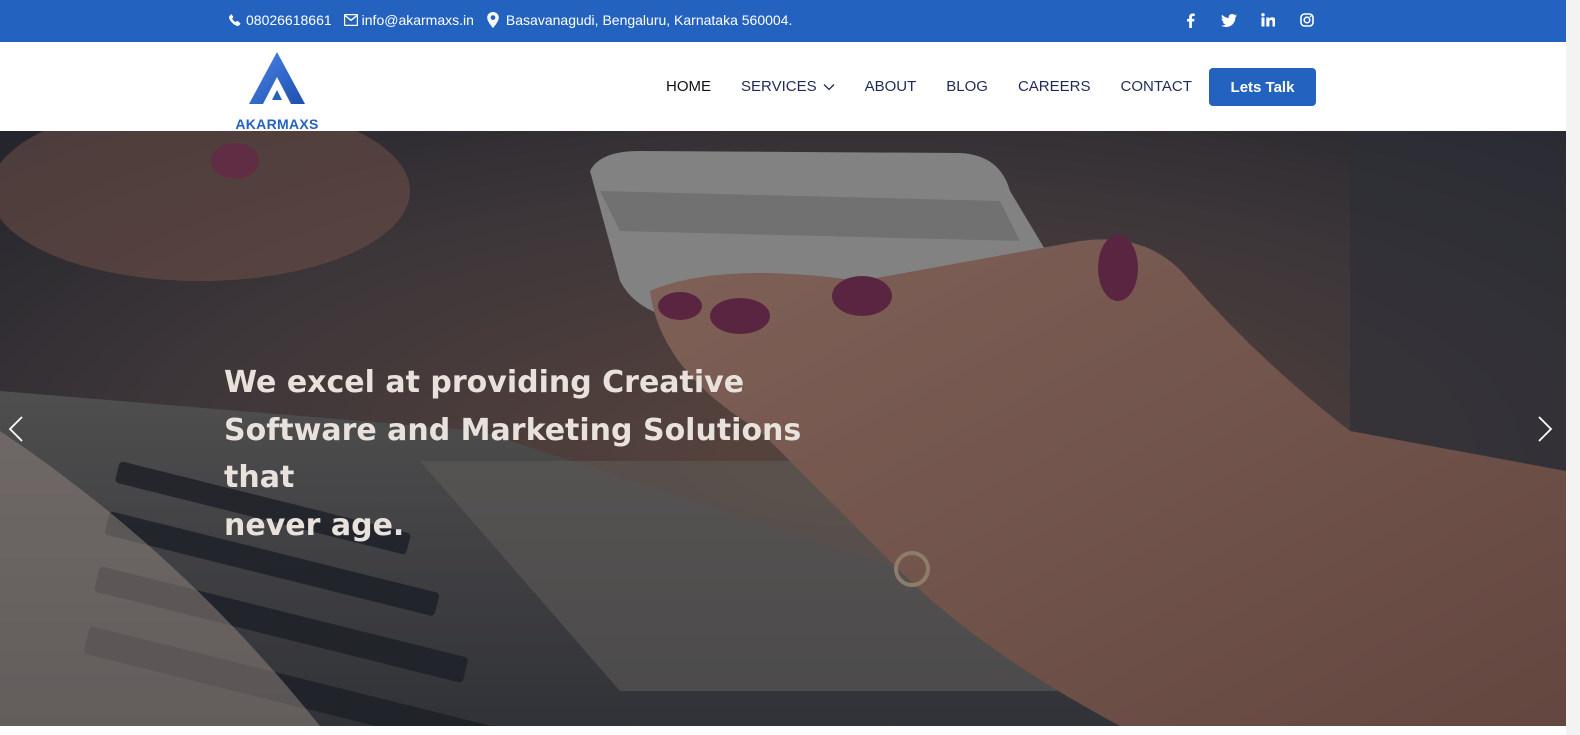 This screenshot has height=735, width=1580. I want to click on map-pin-icon, so click(493, 20).